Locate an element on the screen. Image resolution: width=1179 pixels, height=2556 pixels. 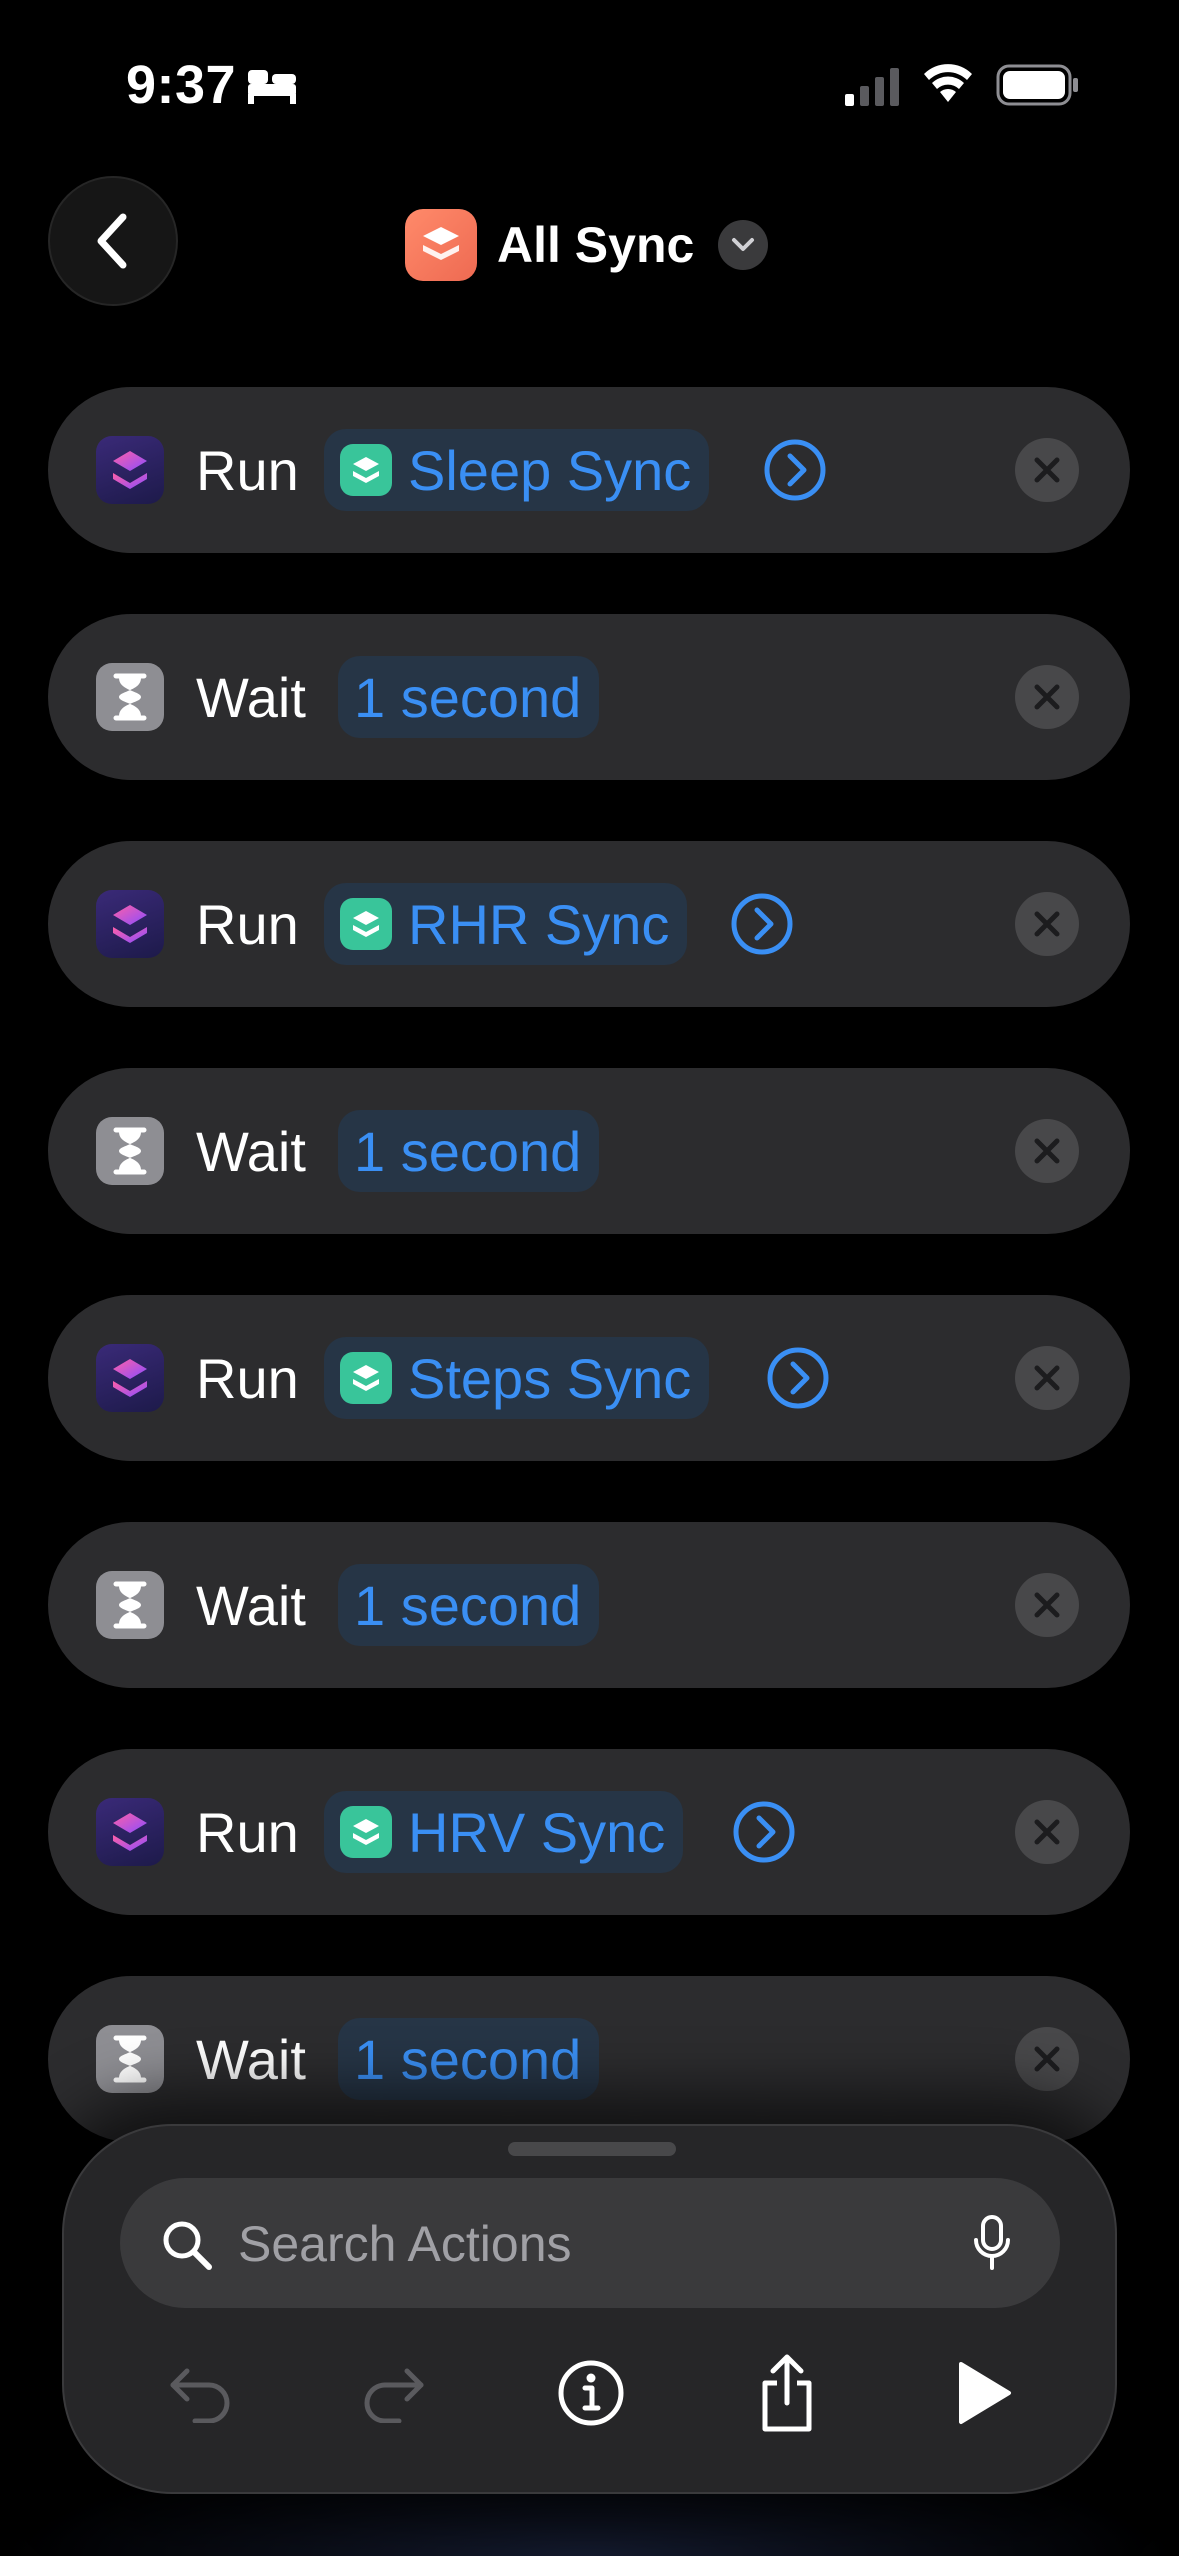
shortcut-parameter: Sleep Sync is located at coordinates (517, 470).